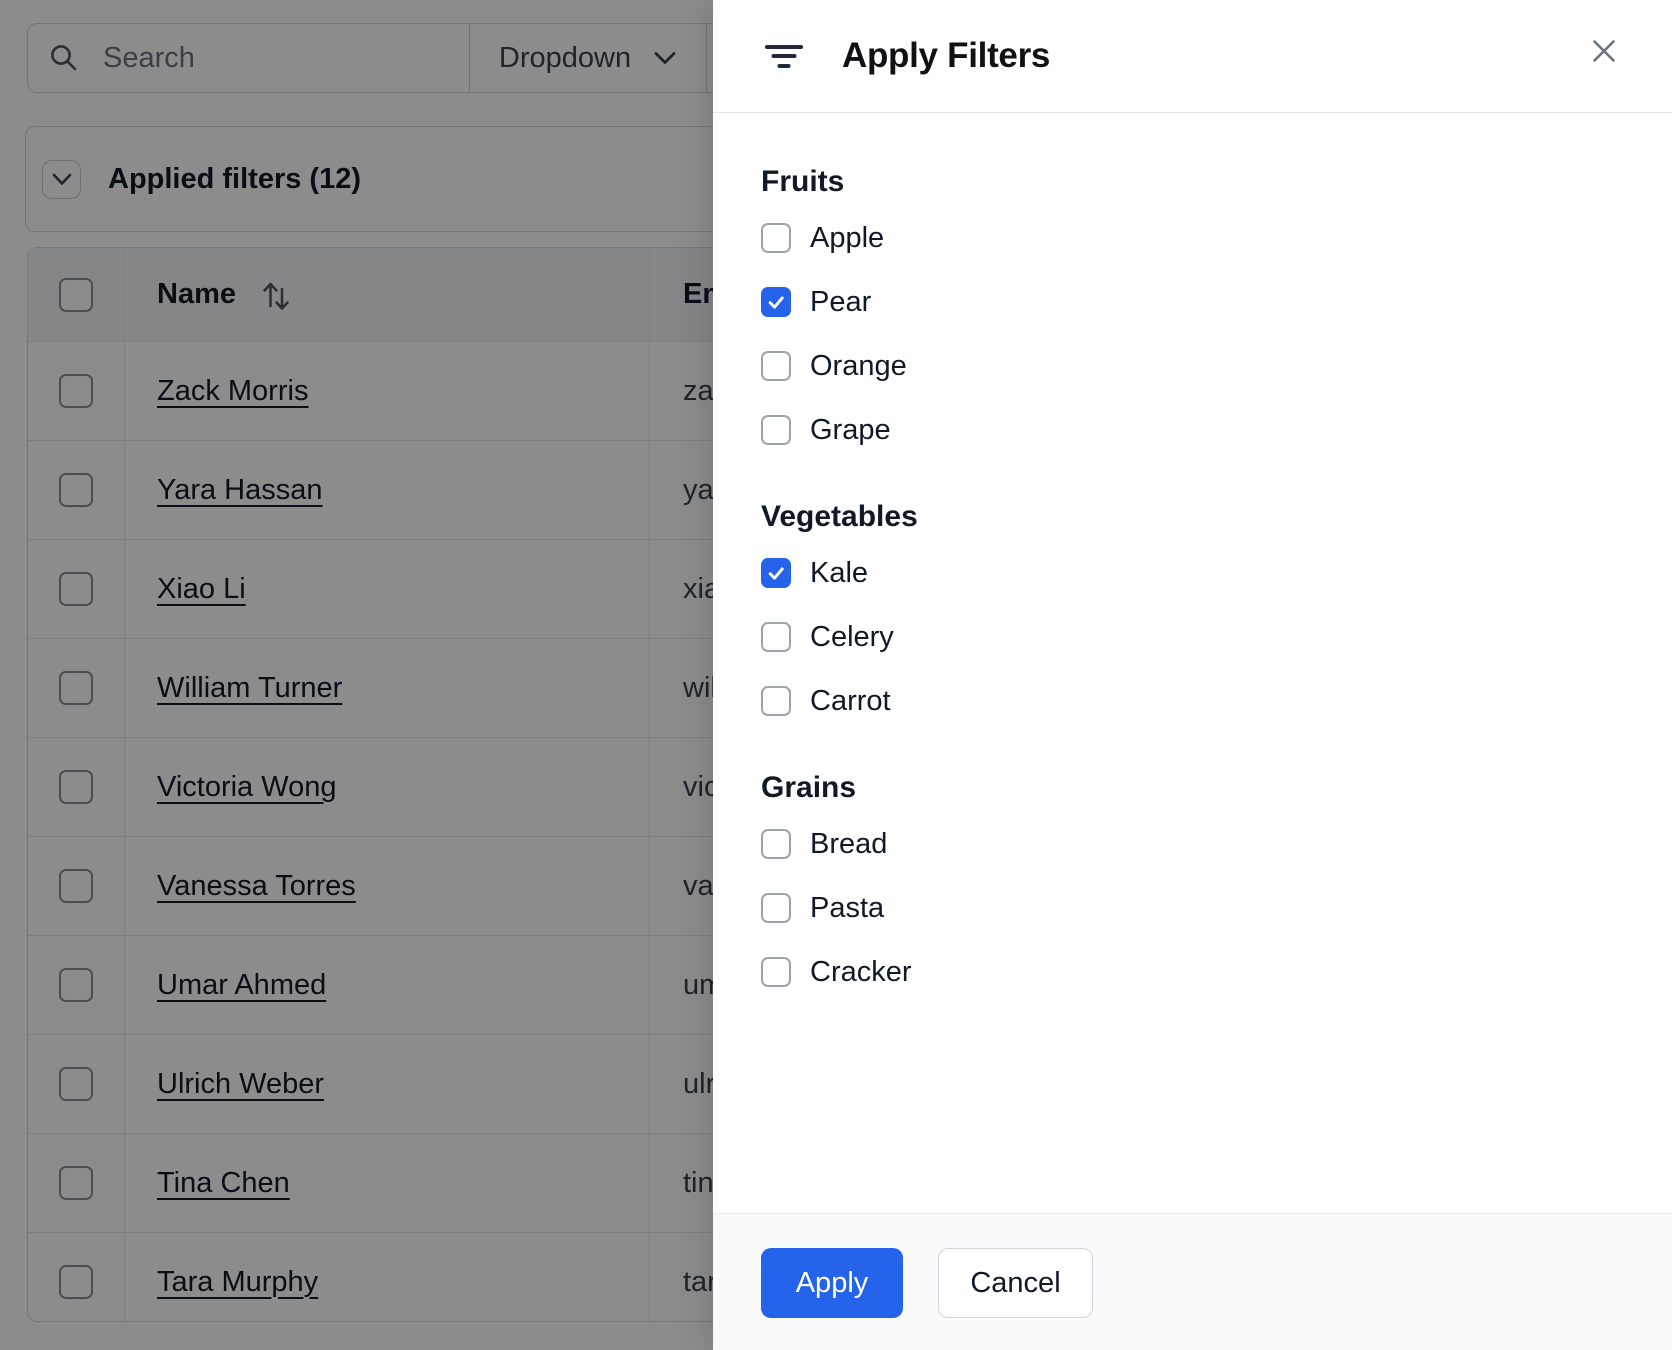 The image size is (1672, 1350). Describe the element at coordinates (1196, 637) in the screenshot. I see `filter-option-celery: Celery` at that location.